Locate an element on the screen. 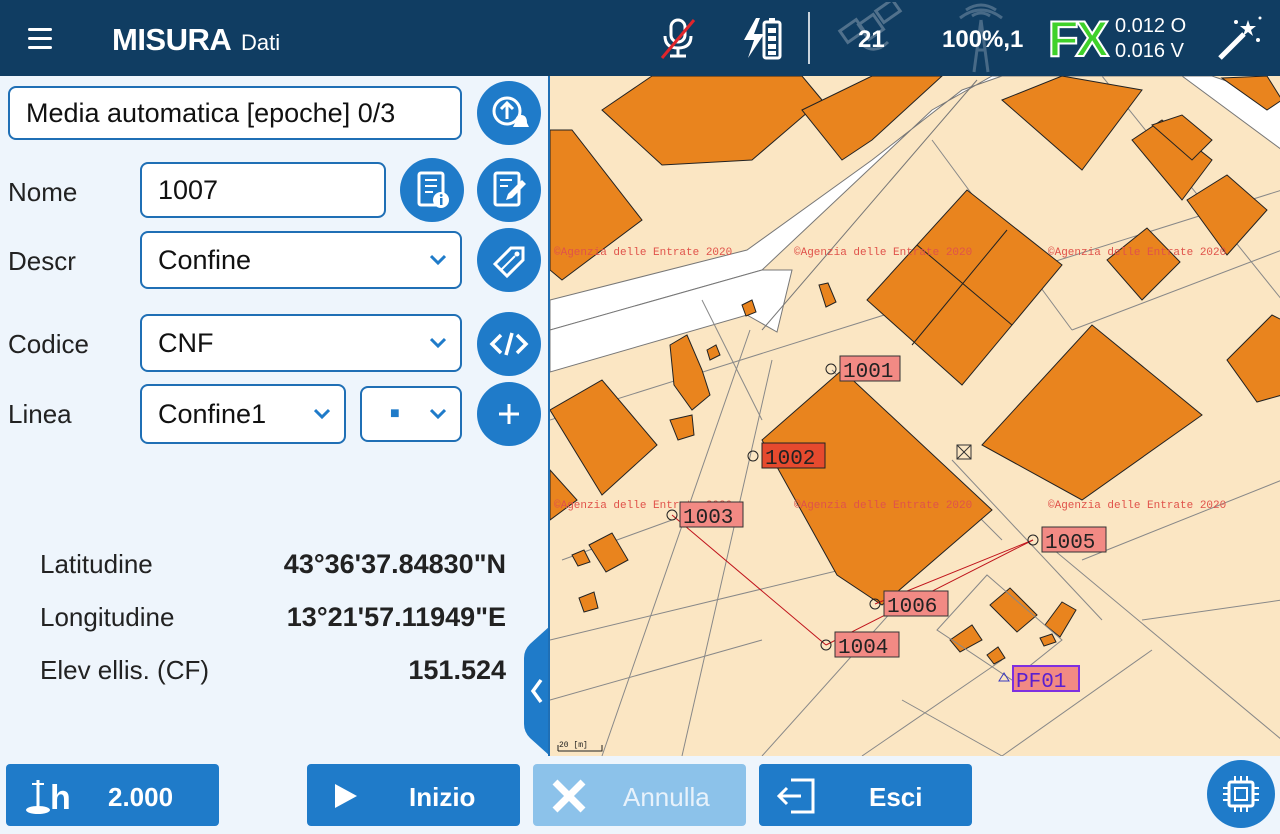 The height and width of the screenshot is (834, 1280). bottom-toolbar: h 2.000 Inizio Annulla Esci is located at coordinates (640, 795).